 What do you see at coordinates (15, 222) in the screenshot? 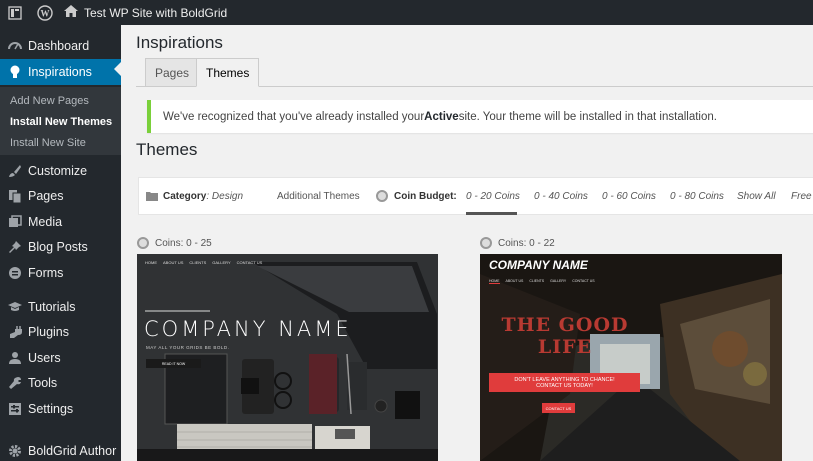
I see `media-icon` at bounding box center [15, 222].